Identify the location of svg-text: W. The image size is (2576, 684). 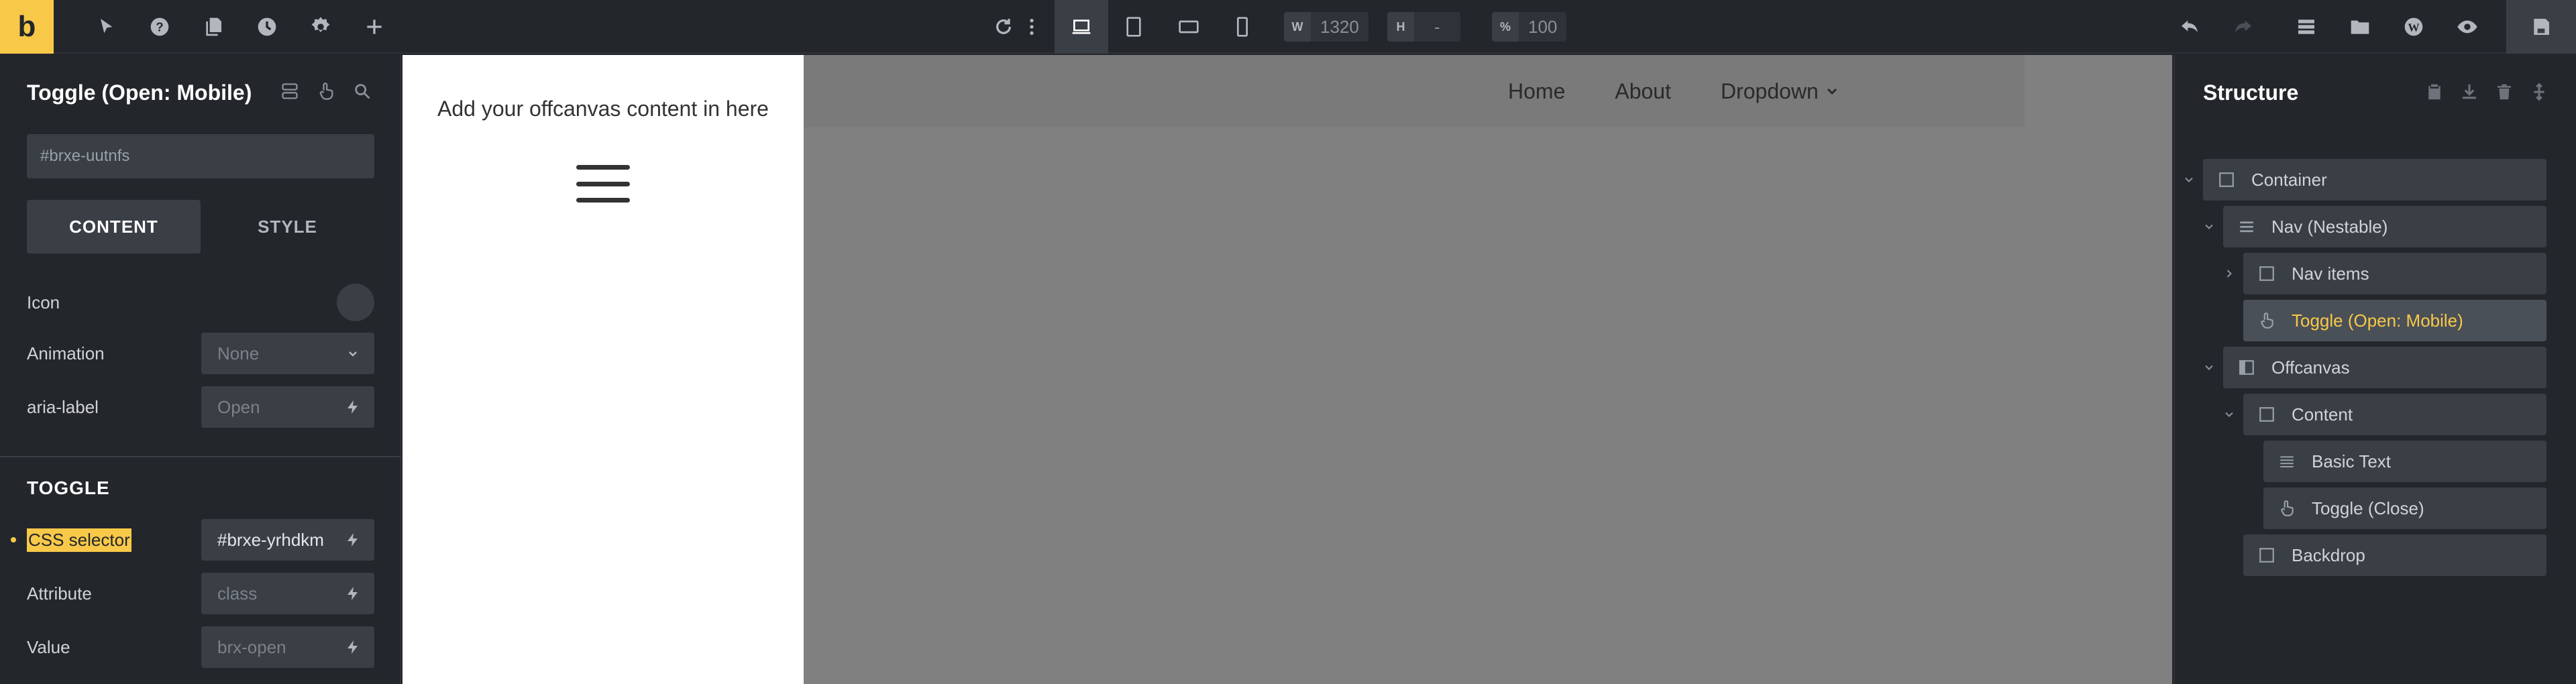
(2414, 27).